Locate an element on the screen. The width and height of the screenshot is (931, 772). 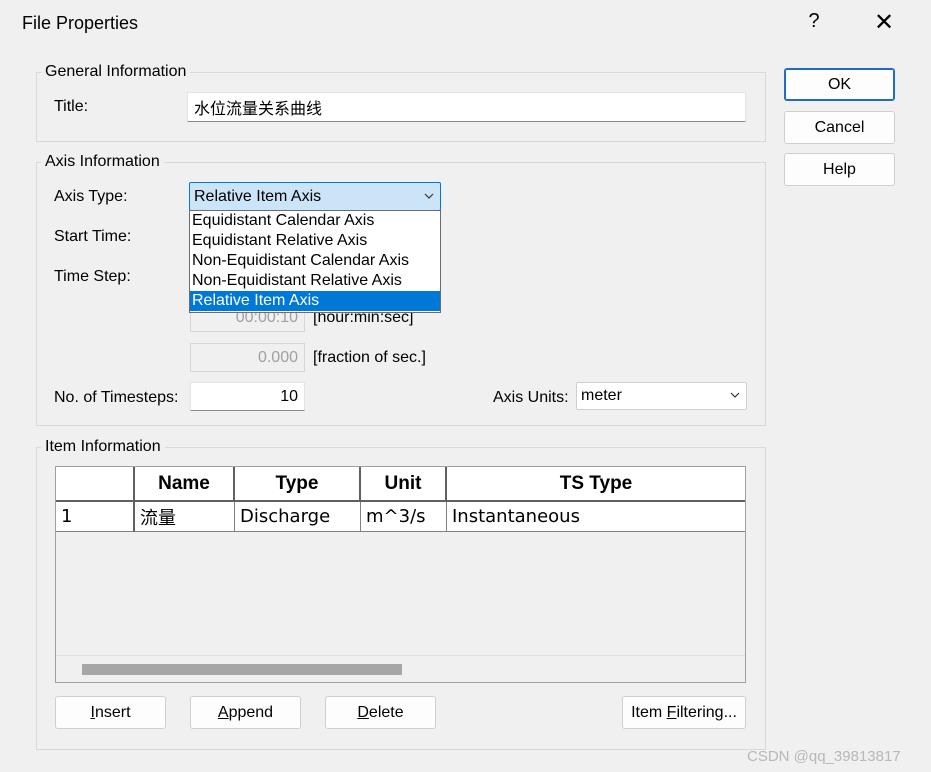
axis-type-value: Relative Item Axis is located at coordinates (258, 196).